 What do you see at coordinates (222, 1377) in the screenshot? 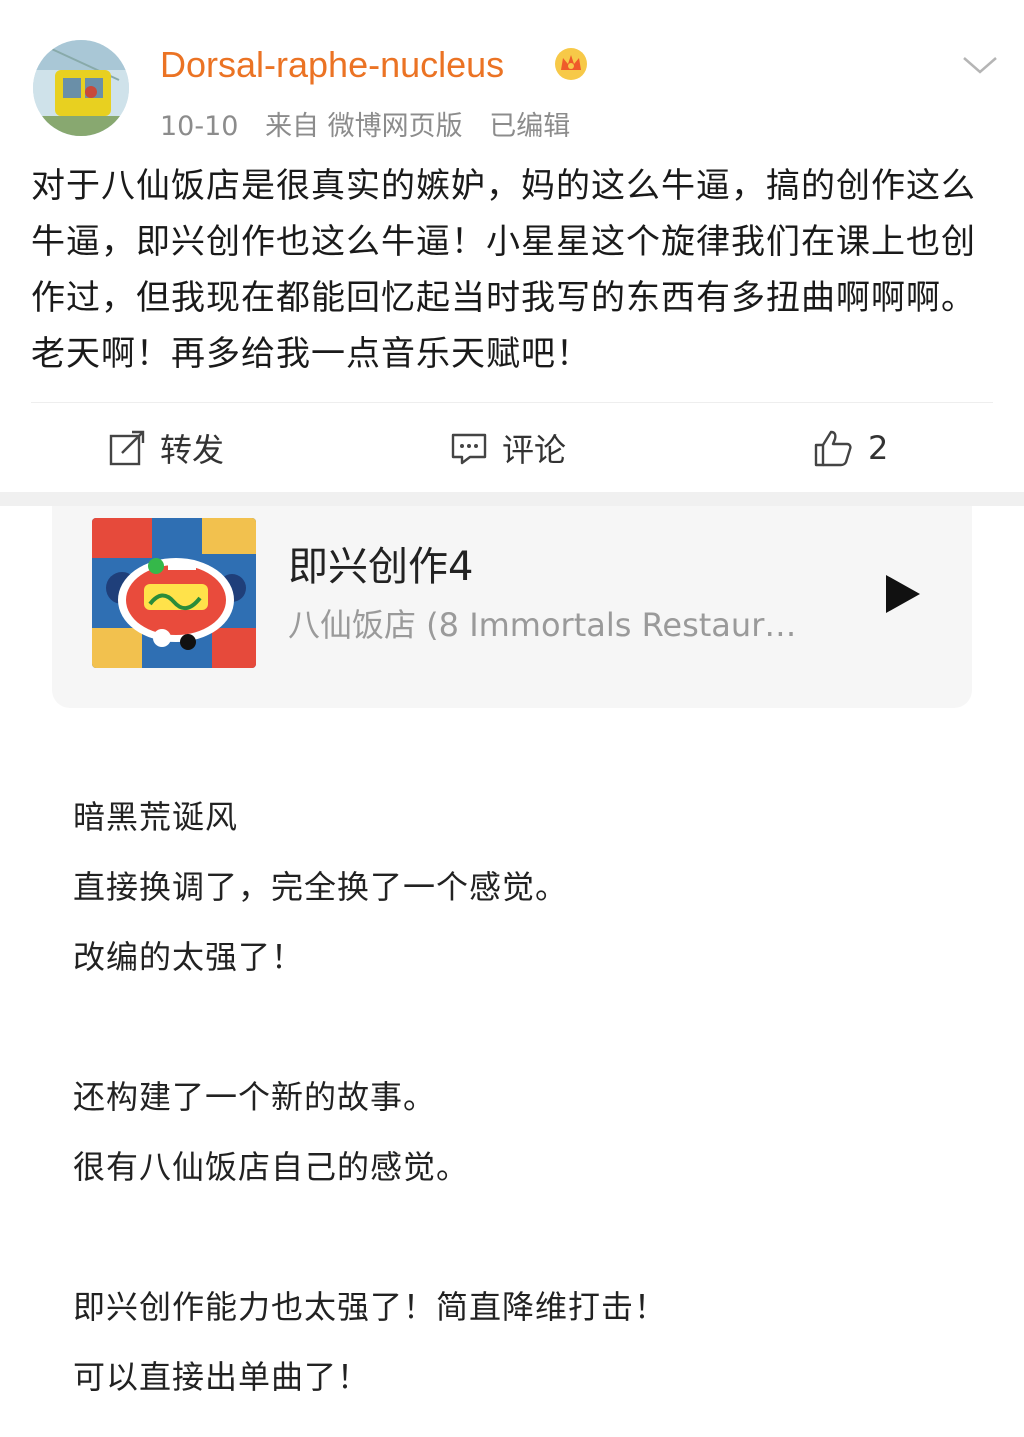
I see `comment-line: 可以直接出单曲了！` at bounding box center [222, 1377].